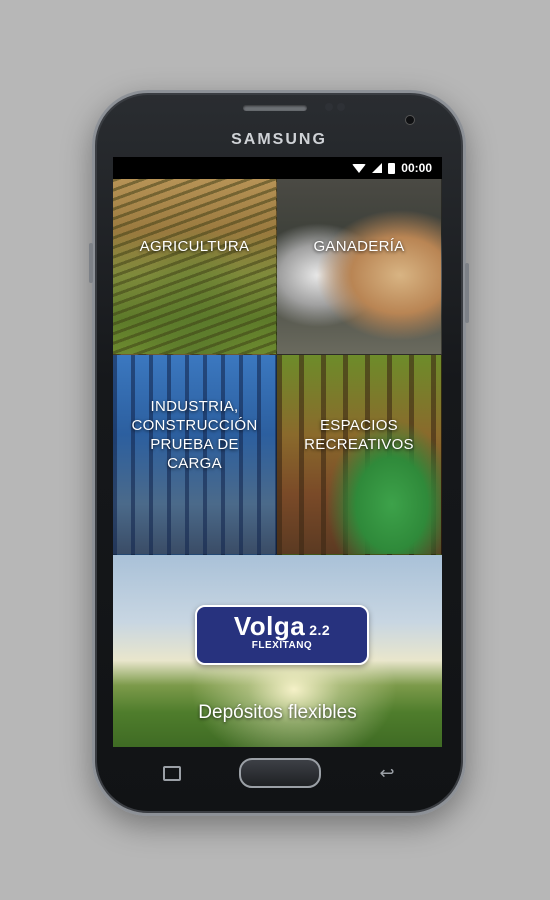 Image resolution: width=550 pixels, height=900 pixels. Describe the element at coordinates (194, 434) in the screenshot. I see `tile-label: INDUSTRIA, CONSTRUCCIÓN PRUEBA DE CARGA` at that location.